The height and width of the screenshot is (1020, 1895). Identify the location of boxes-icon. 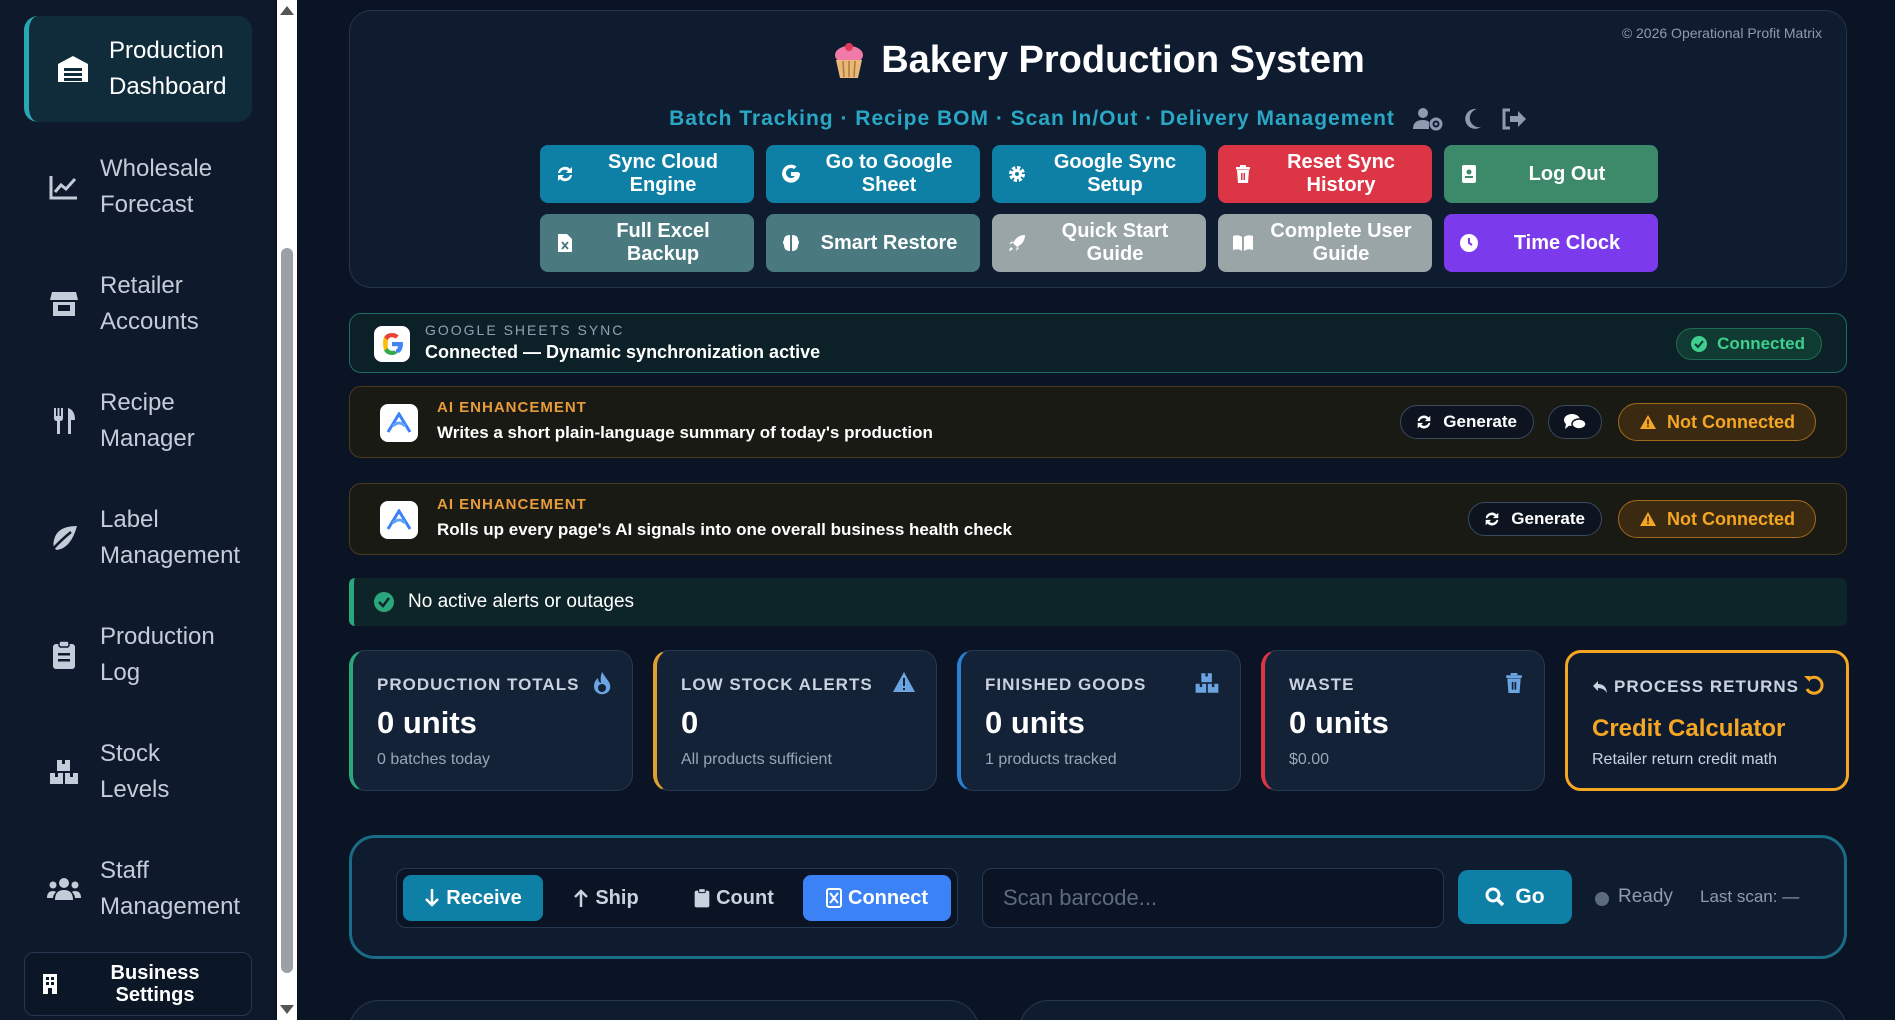
(64, 772).